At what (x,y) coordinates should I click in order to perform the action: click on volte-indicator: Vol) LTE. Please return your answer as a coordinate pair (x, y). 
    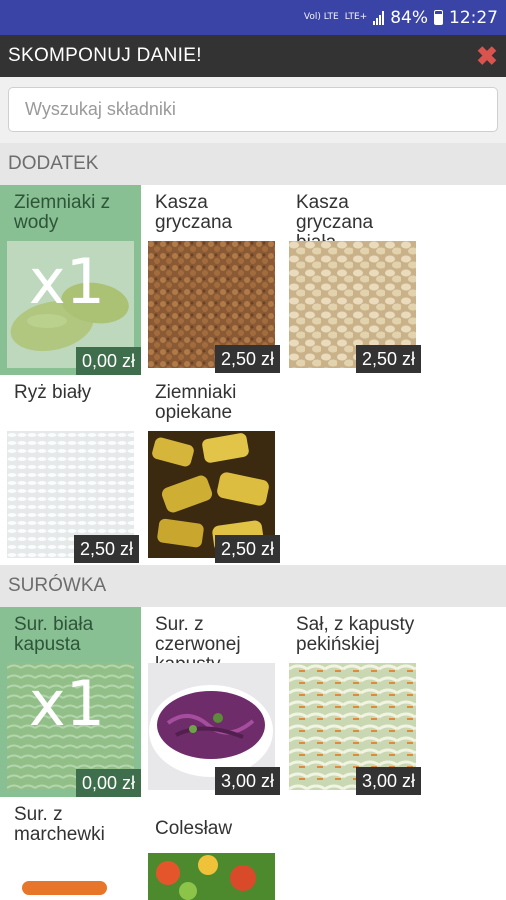
    Looking at the image, I should click on (321, 17).